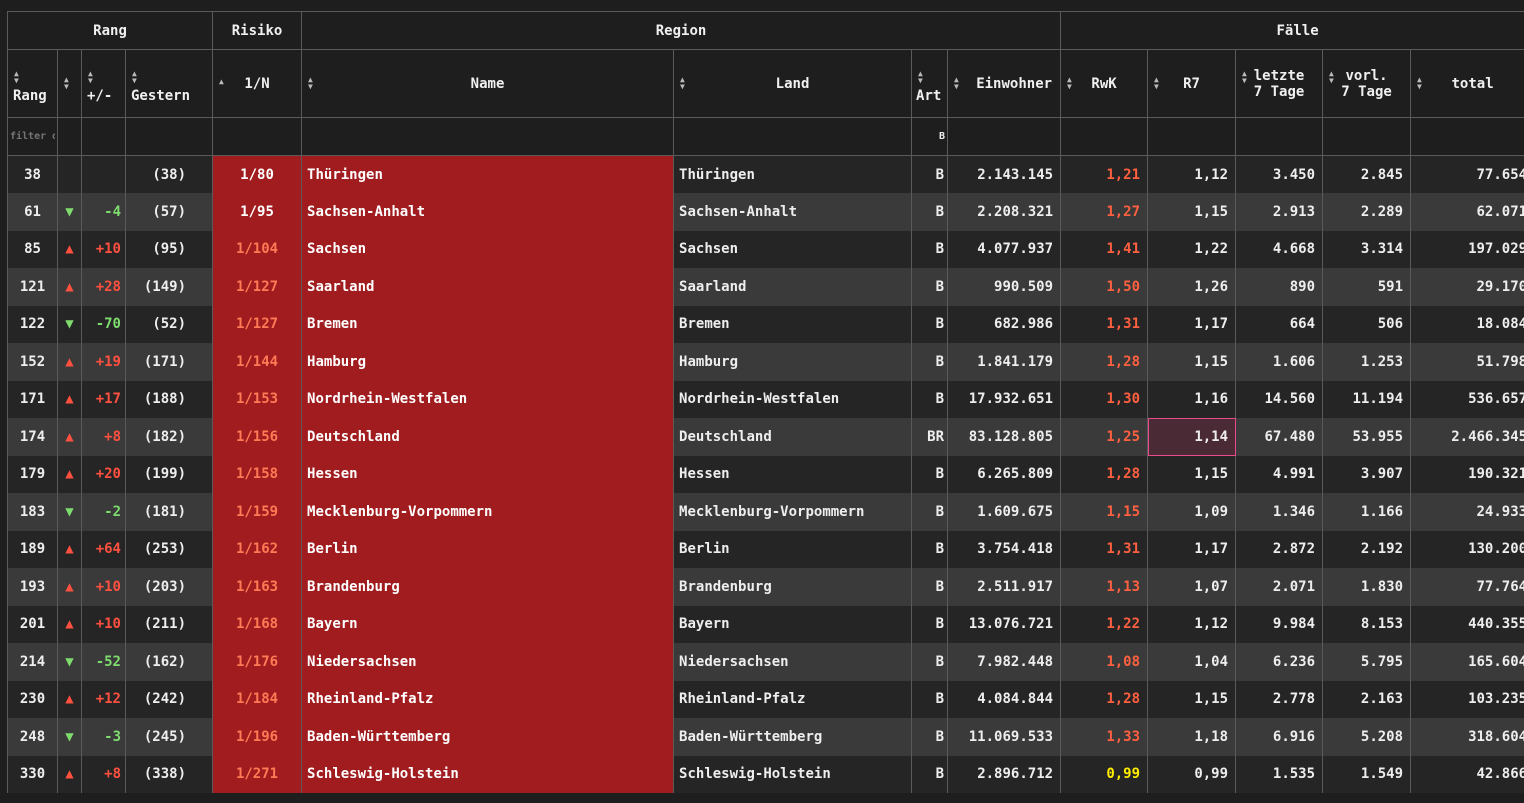 Image resolution: width=1524 pixels, height=803 pixels. What do you see at coordinates (930, 83) in the screenshot?
I see `col-art: ▲ ▼ Art` at bounding box center [930, 83].